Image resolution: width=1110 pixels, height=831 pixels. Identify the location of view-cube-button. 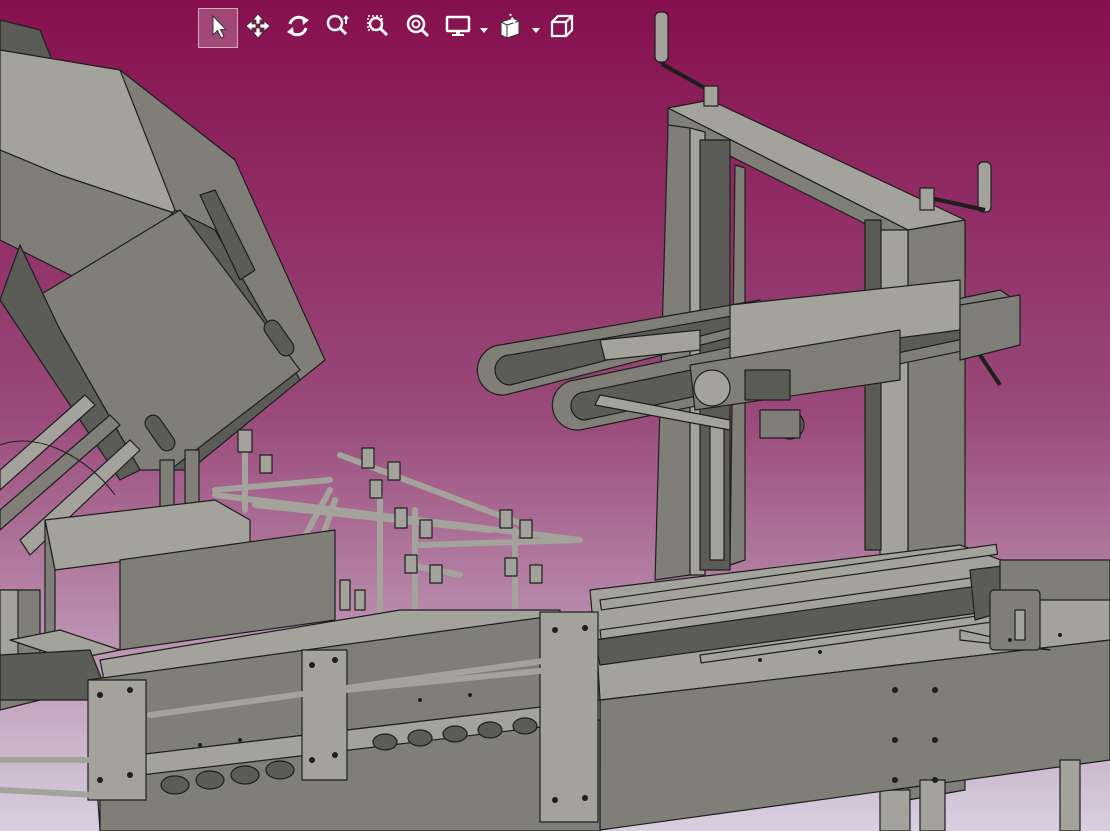
(562, 28).